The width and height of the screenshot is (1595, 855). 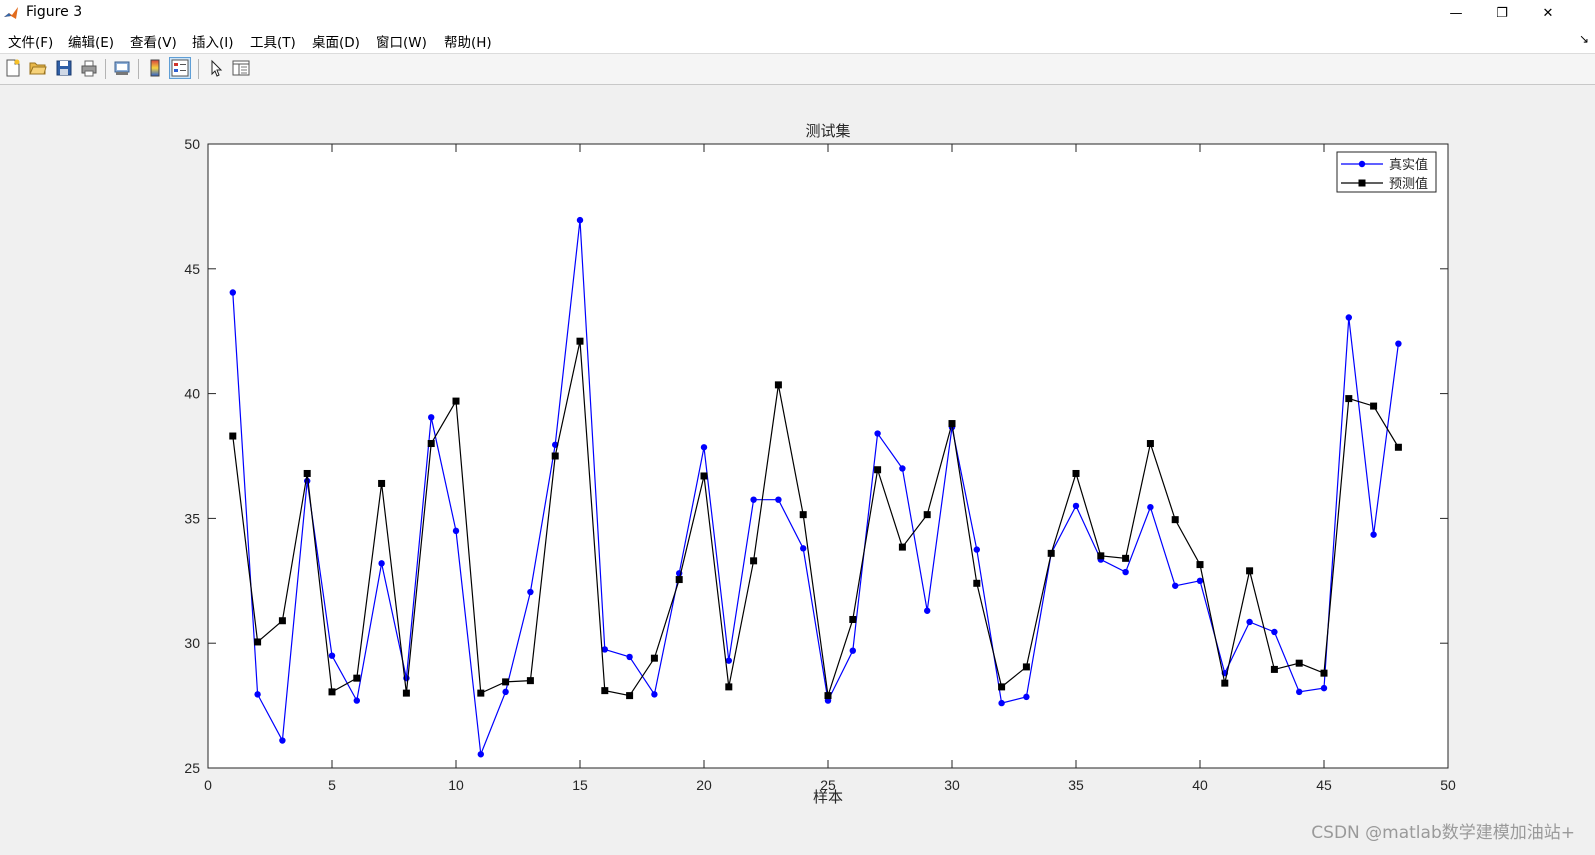 What do you see at coordinates (273, 41) in the screenshot?
I see `menu-tools: 工具(T)` at bounding box center [273, 41].